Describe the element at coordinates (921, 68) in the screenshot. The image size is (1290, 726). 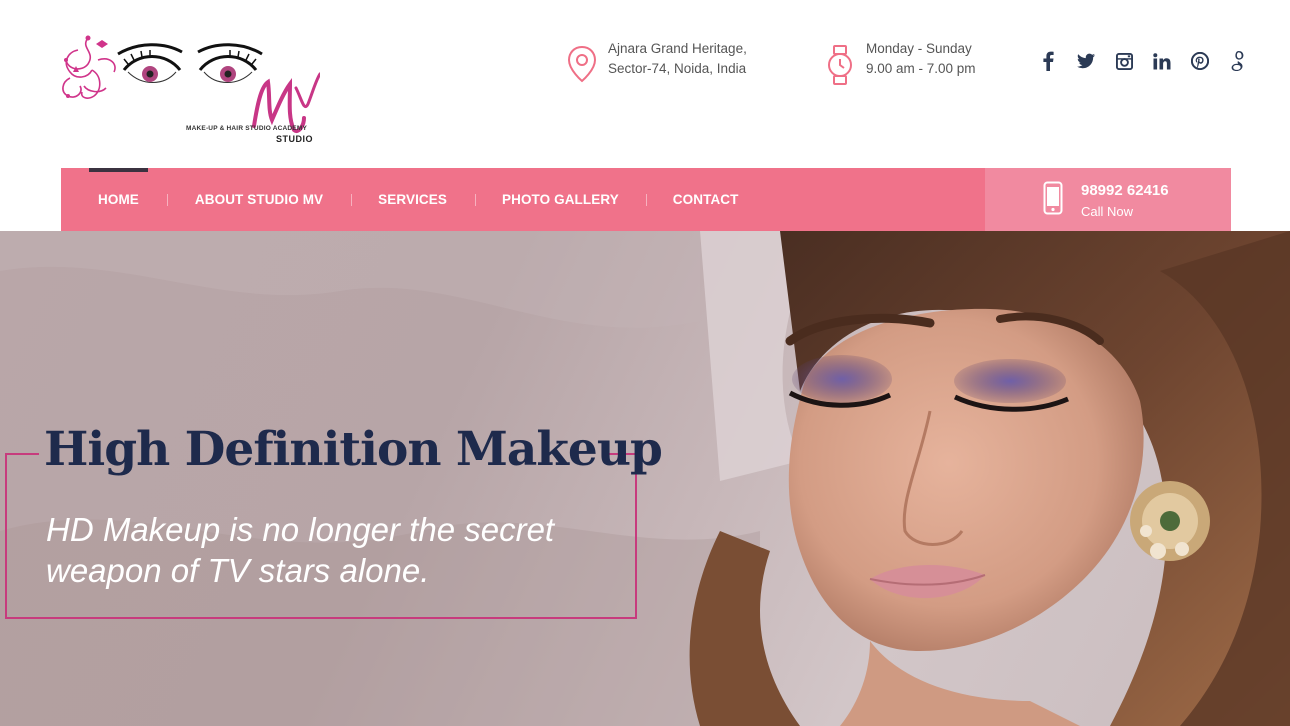
I see `hours-time: 9.00 am - 7.00 pm` at that location.